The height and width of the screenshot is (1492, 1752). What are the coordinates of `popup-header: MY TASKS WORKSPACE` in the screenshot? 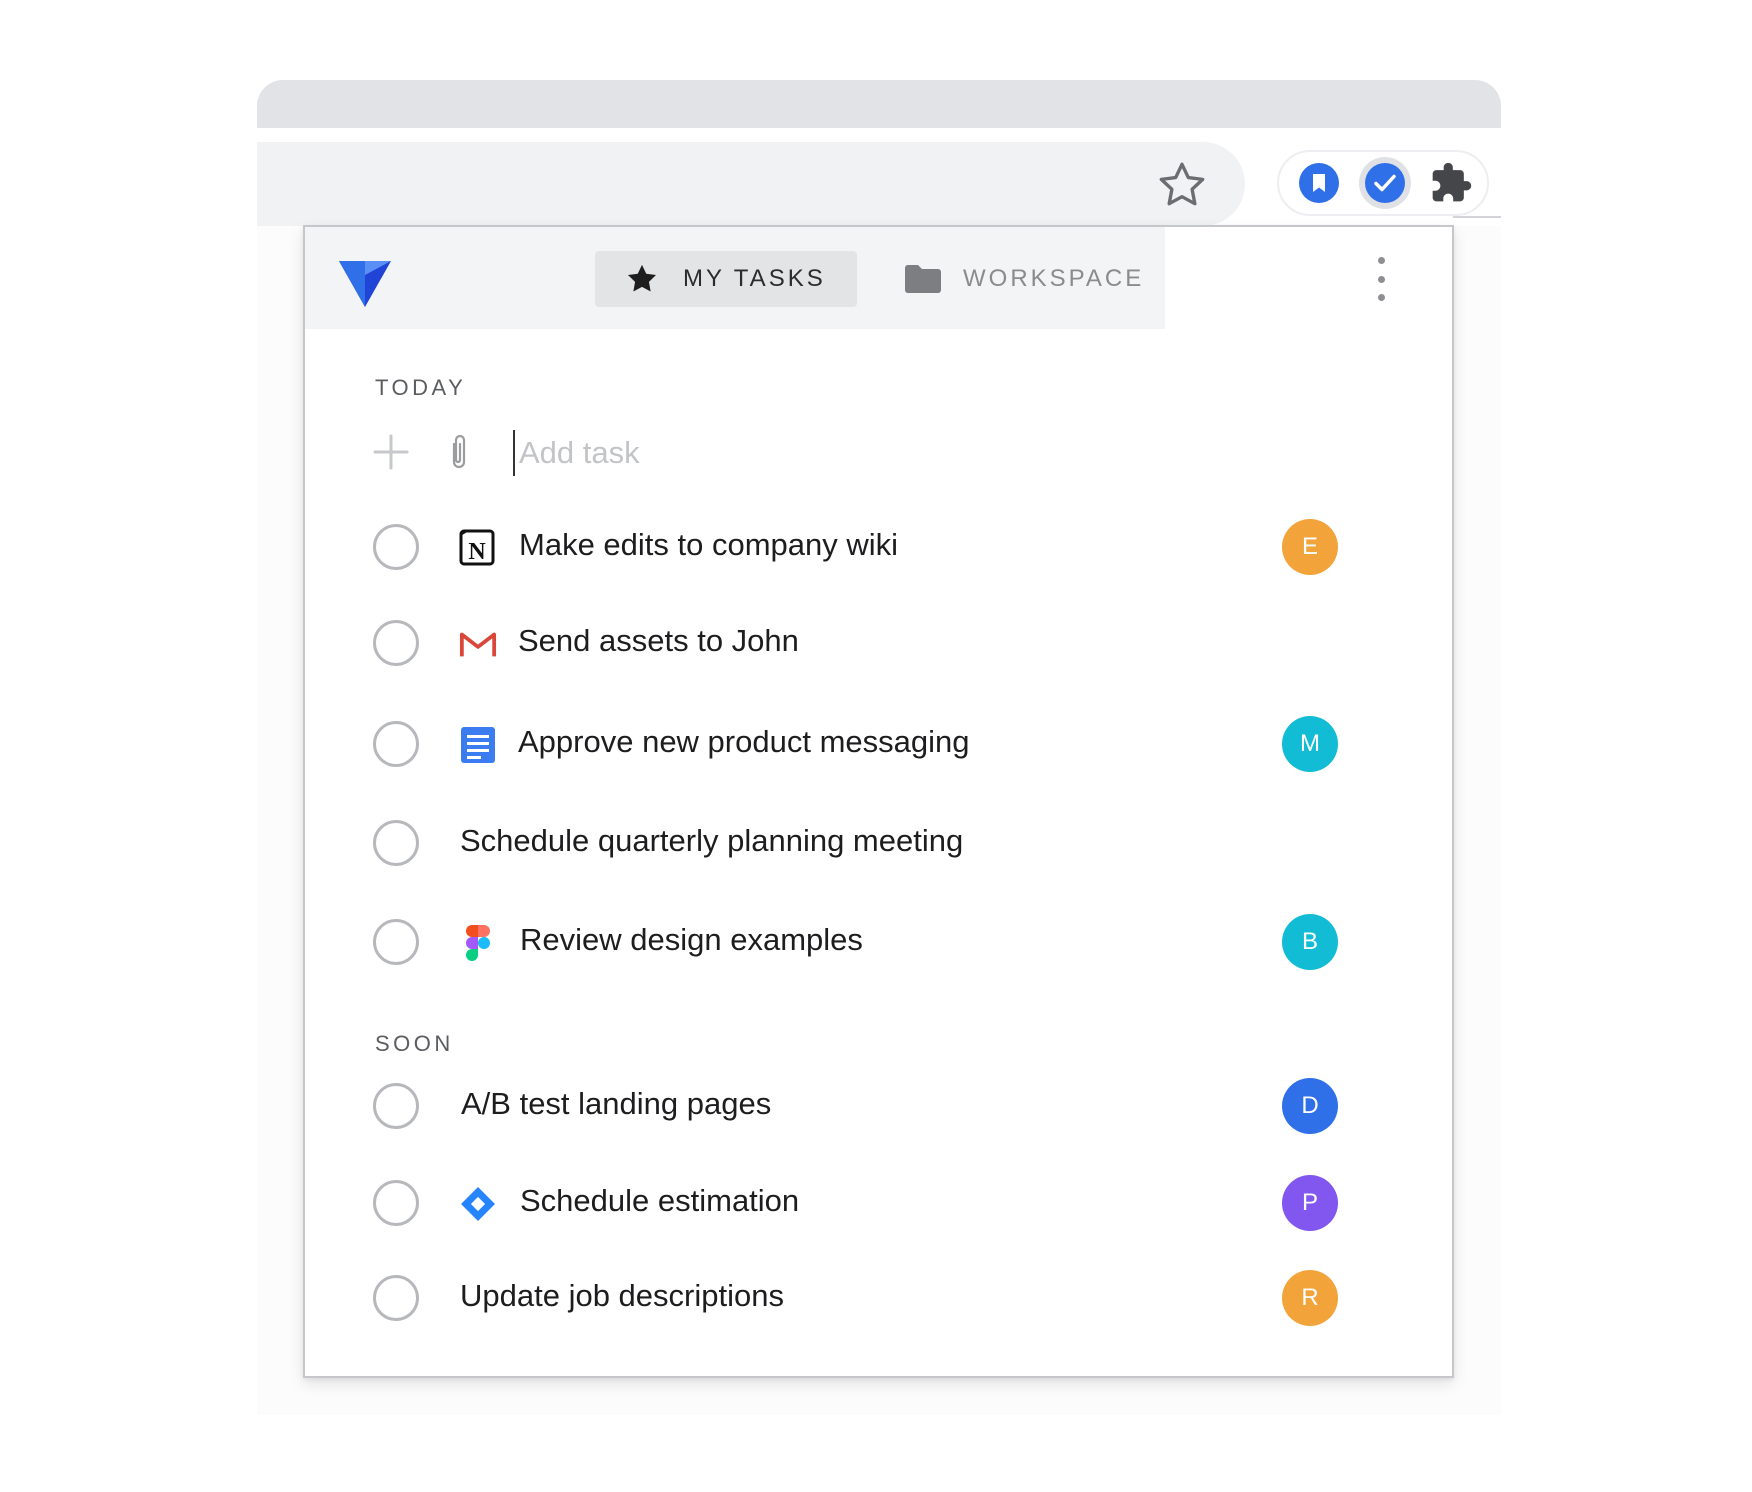 It's located at (735, 278).